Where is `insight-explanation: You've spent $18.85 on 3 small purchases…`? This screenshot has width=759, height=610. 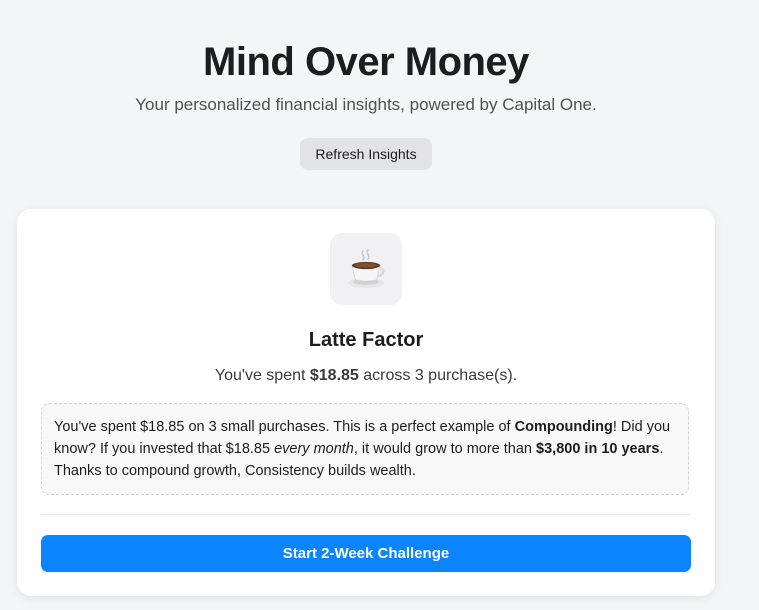
insight-explanation: You've spent $18.85 on 3 small purchases… is located at coordinates (365, 449).